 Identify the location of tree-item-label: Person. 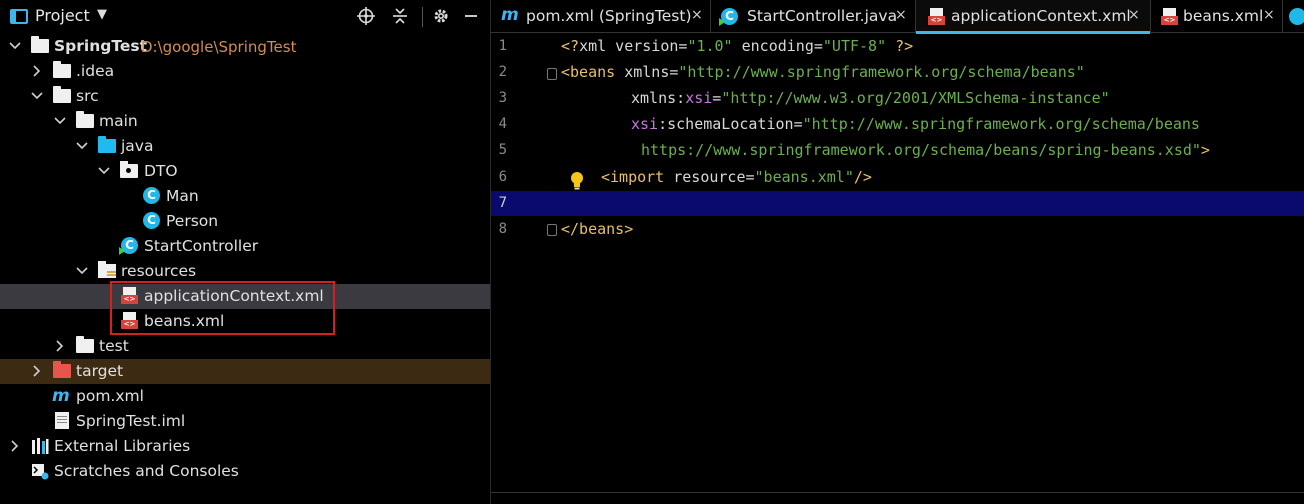
(192, 221).